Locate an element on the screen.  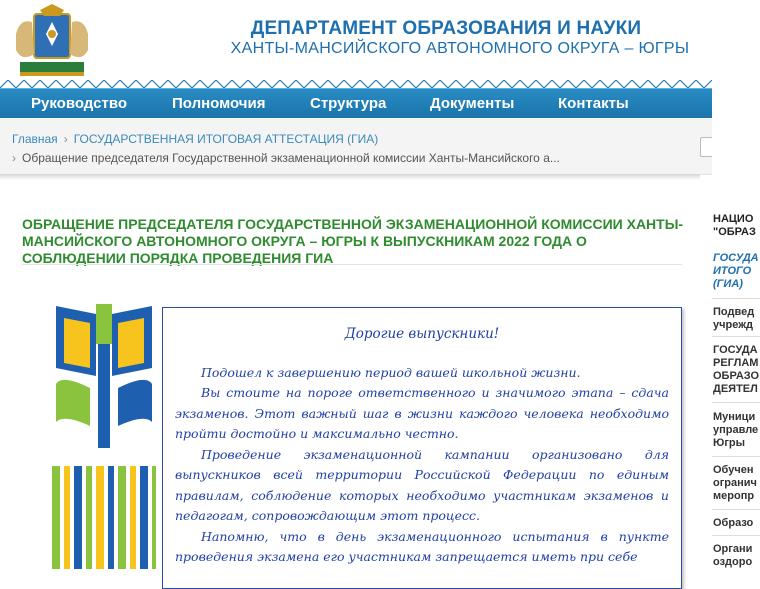
title-divider is located at coordinates (352, 264).